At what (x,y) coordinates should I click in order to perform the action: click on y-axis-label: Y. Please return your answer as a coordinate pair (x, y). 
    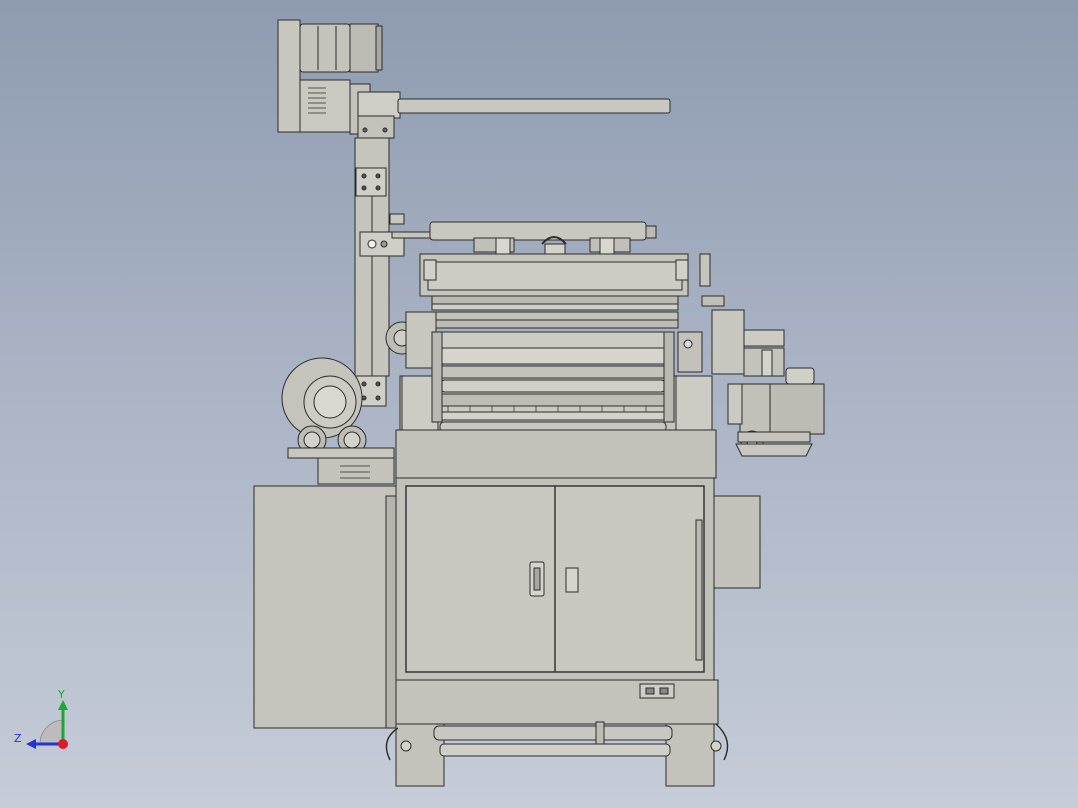
    Looking at the image, I should click on (61, 694).